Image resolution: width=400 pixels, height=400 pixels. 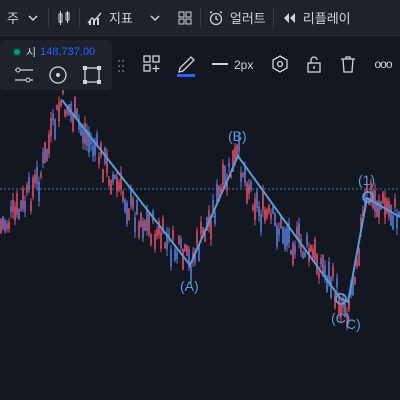 What do you see at coordinates (237, 136) in the screenshot?
I see `wave-label-b: (B)` at bounding box center [237, 136].